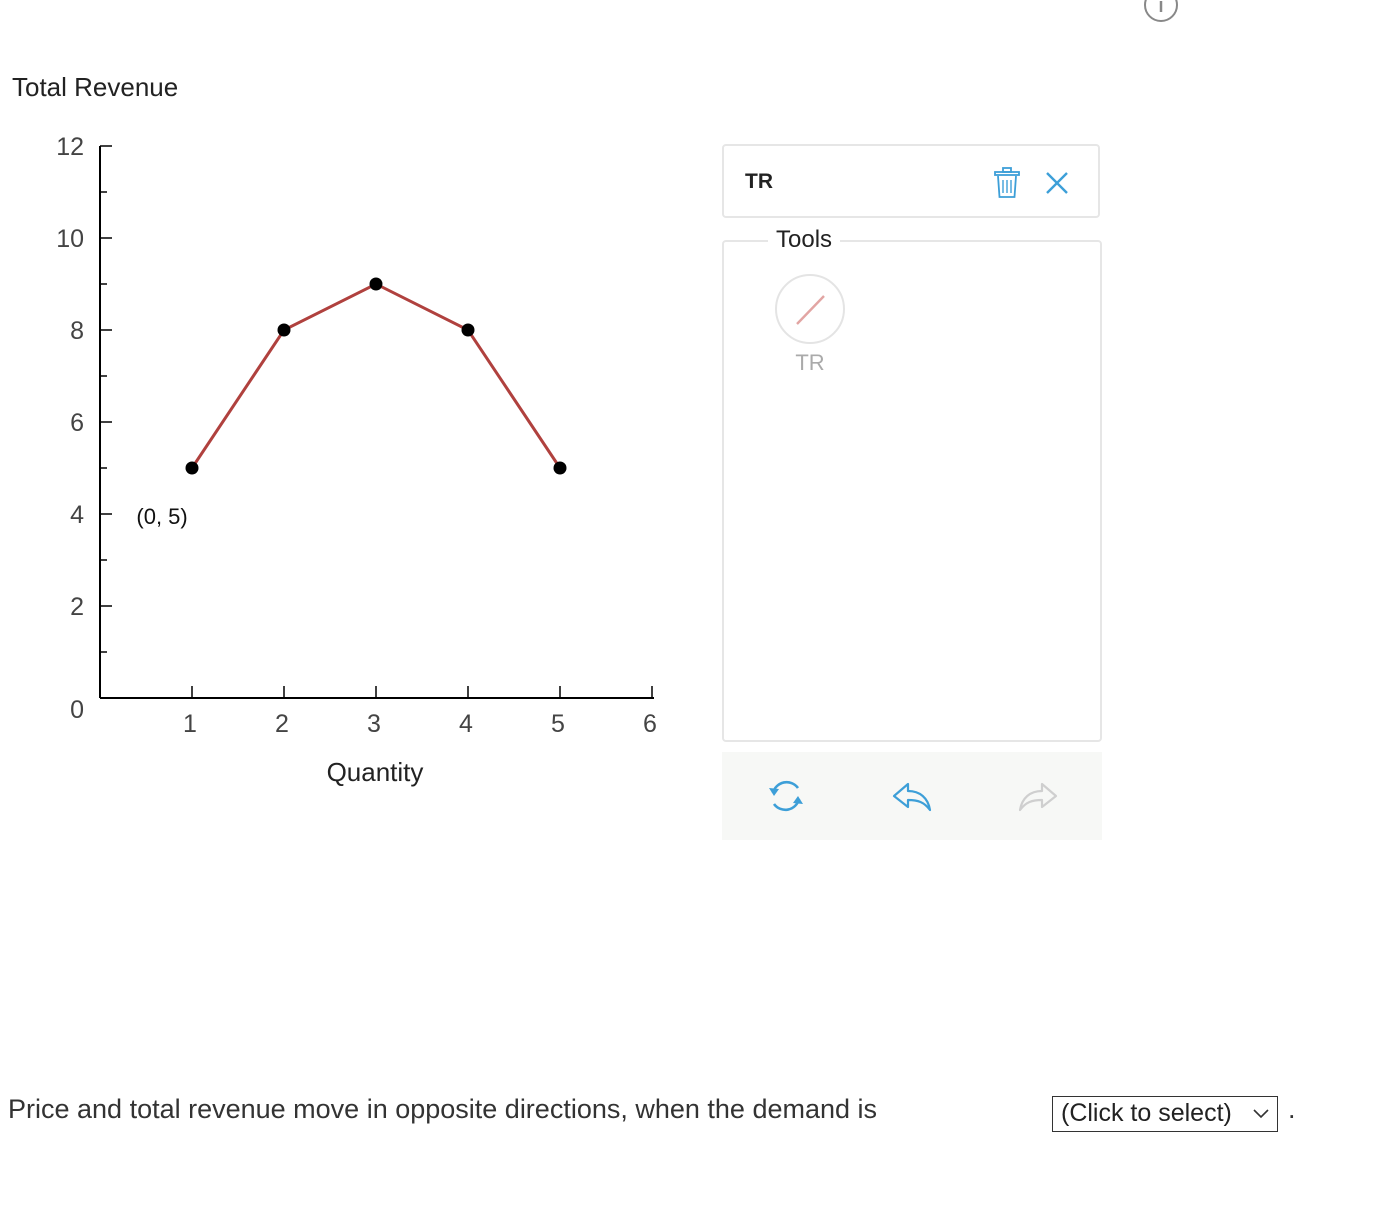 This screenshot has width=1392, height=1222. Describe the element at coordinates (375, 772) in the screenshot. I see `x-axis-label: Quantity` at that location.